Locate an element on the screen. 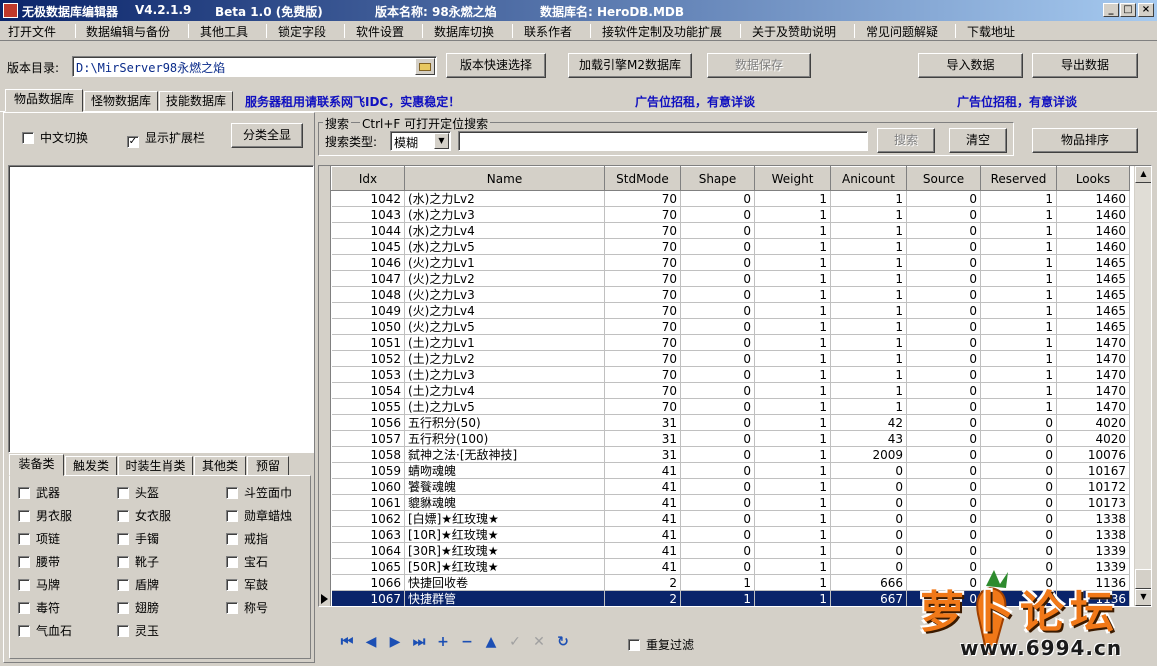  cell-idx: 1049 is located at coordinates (368, 310).